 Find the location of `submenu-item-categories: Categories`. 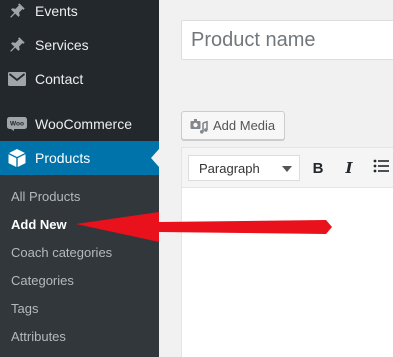

submenu-item-categories: Categories is located at coordinates (42, 280).